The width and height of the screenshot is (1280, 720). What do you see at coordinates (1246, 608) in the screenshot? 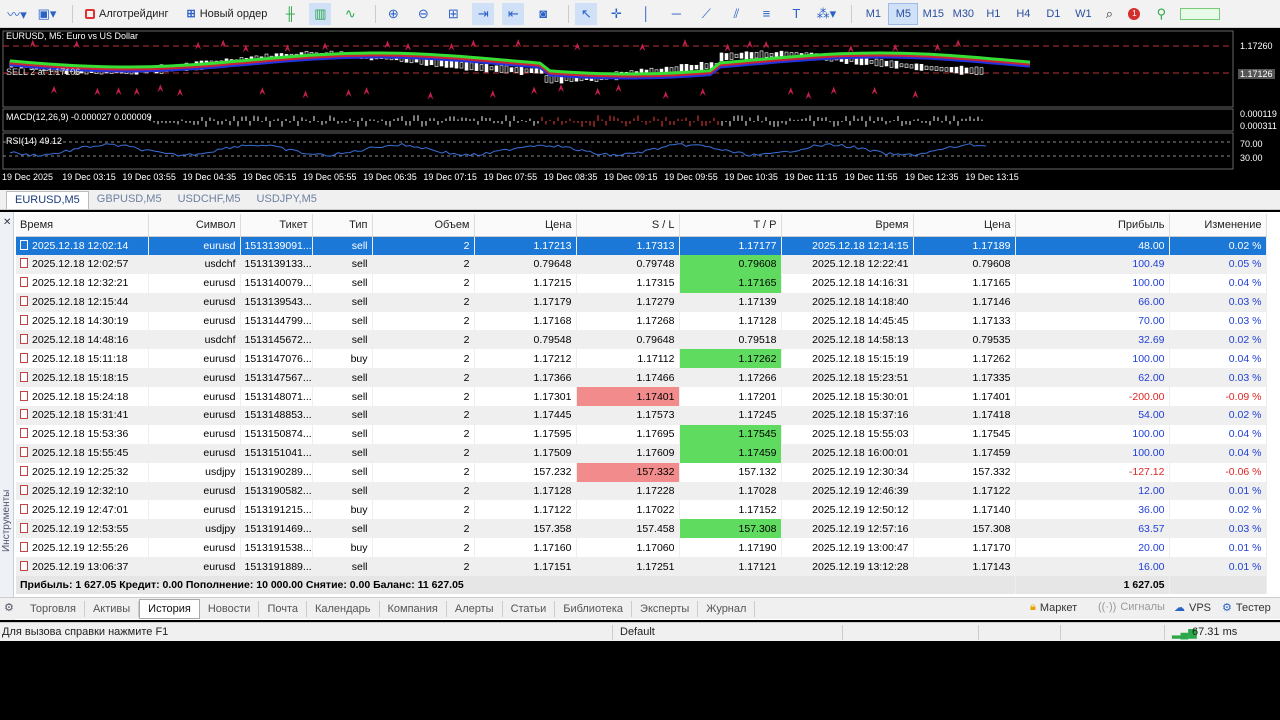
I see `tester-link: ⚙ Тестер` at bounding box center [1246, 608].